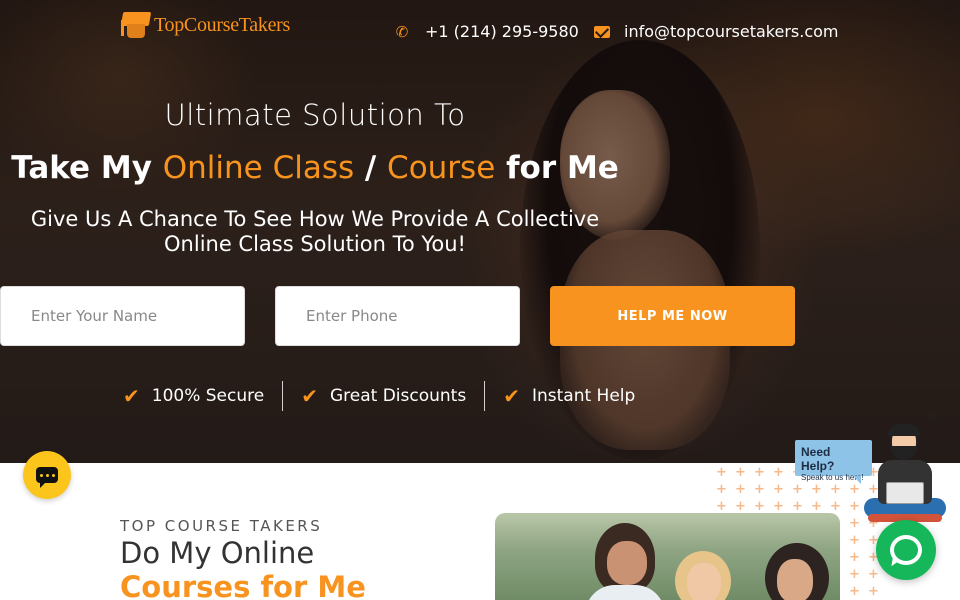 Image resolution: width=960 pixels, height=600 pixels. Describe the element at coordinates (931, 416) in the screenshot. I see `close-icon: ×` at that location.